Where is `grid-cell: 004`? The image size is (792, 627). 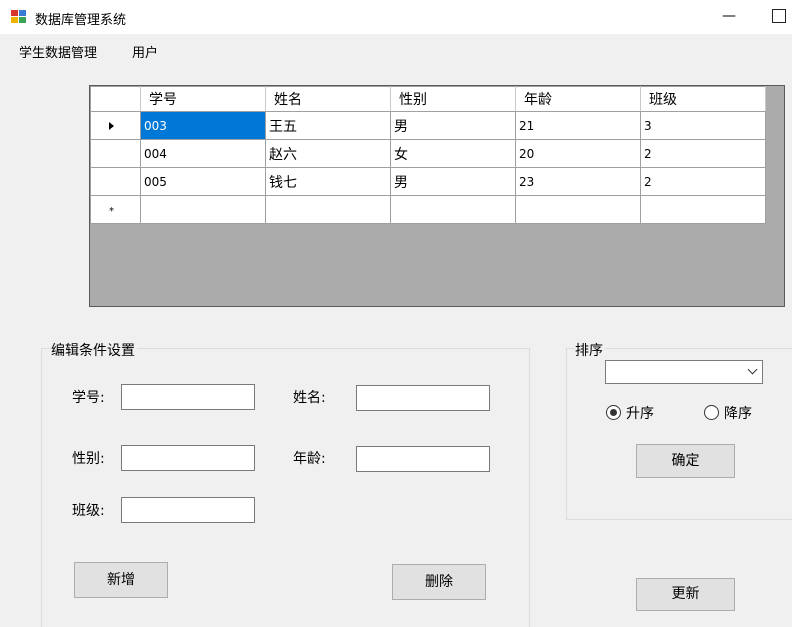
grid-cell: 004 is located at coordinates (203, 153).